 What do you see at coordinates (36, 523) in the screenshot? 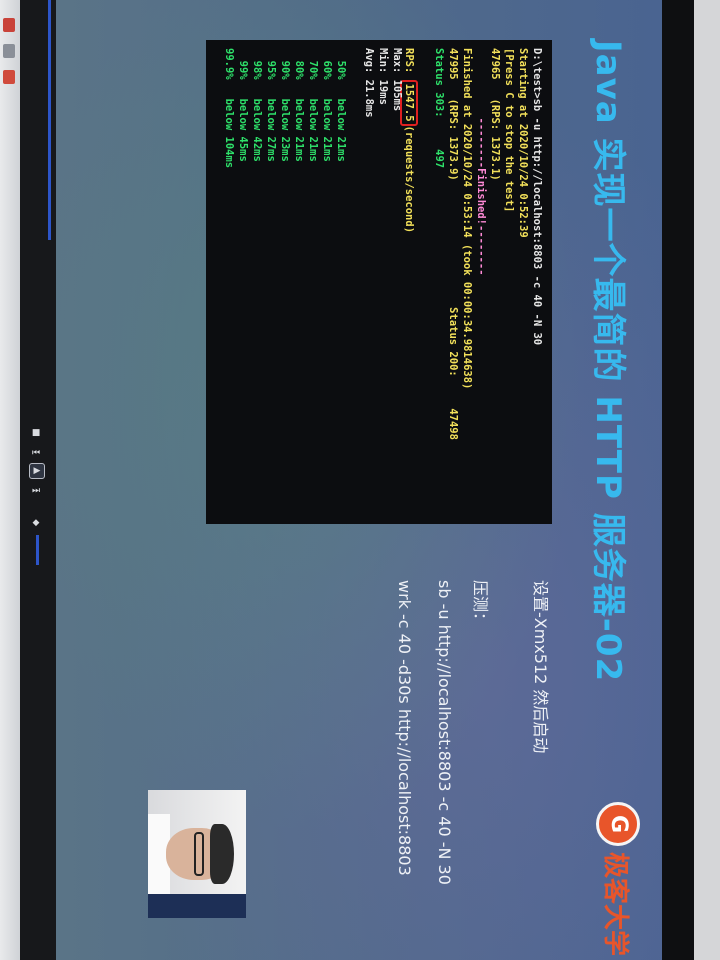
I see `volume-icon: ◆` at bounding box center [36, 523].